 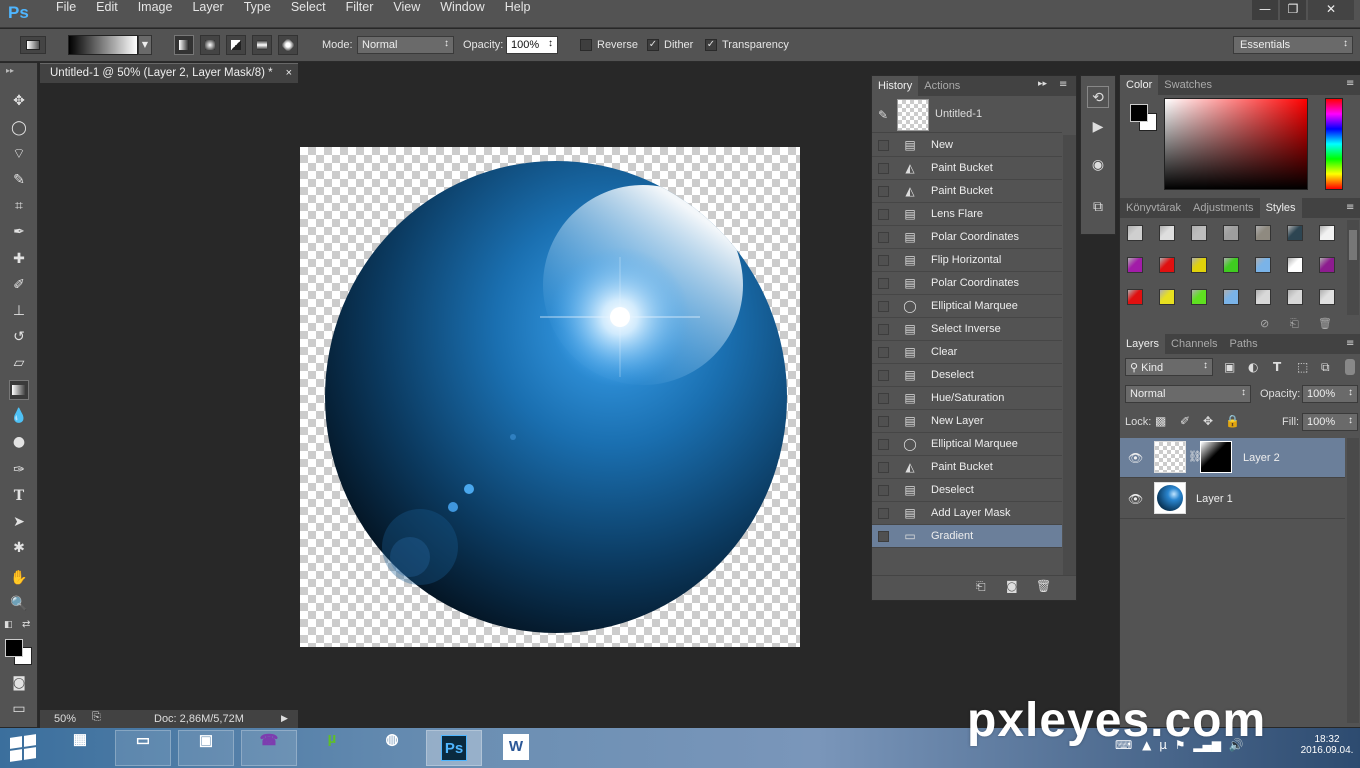 I want to click on layer-filter-select: ⚲ Kind, so click(x=1169, y=367).